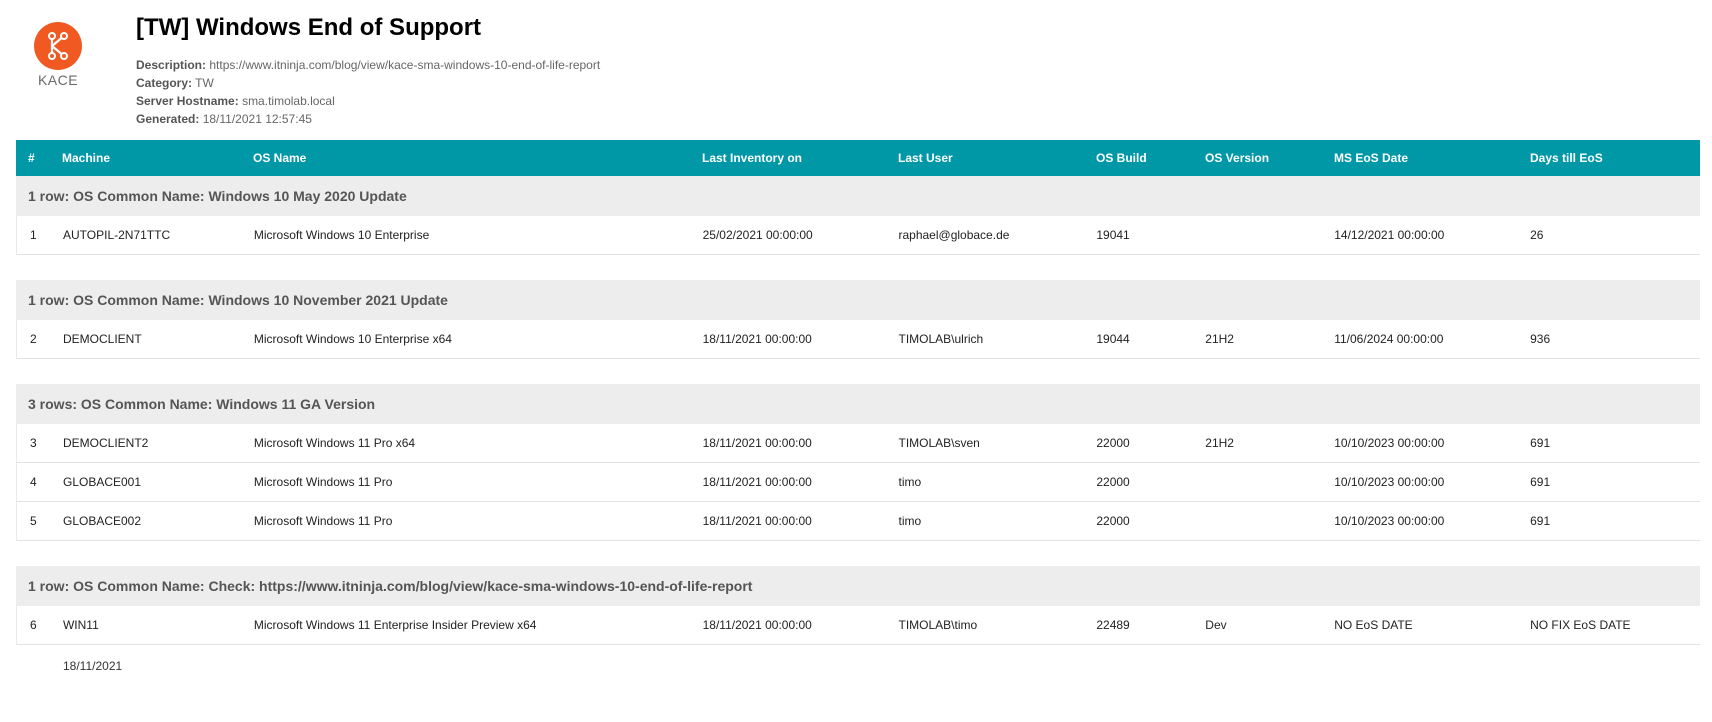 The image size is (1712, 722). What do you see at coordinates (954, 235) in the screenshot?
I see `cell-last-user: raphael@globace.de` at bounding box center [954, 235].